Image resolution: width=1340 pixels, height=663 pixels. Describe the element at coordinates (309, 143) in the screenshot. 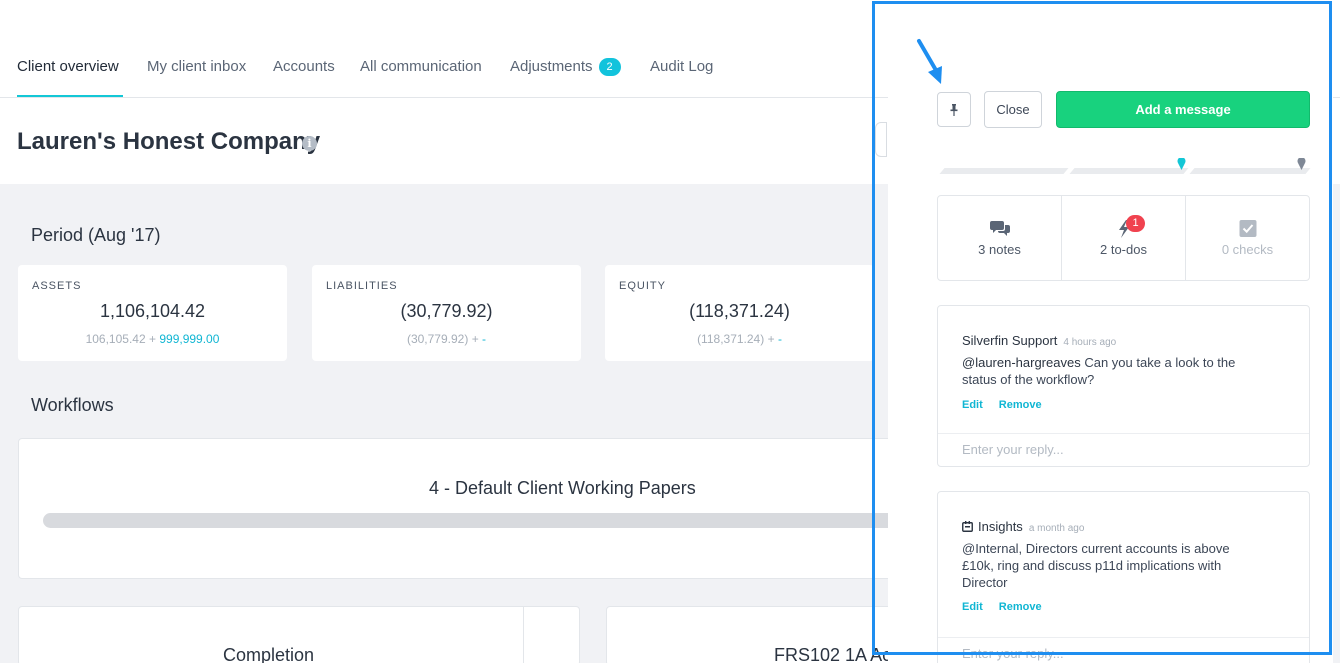

I see `info-icon: i` at that location.